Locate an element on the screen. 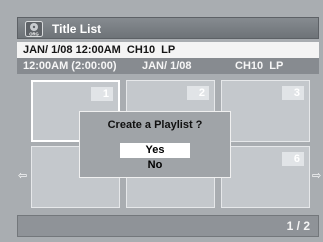  thumbnail-number: 3 is located at coordinates (293, 93).